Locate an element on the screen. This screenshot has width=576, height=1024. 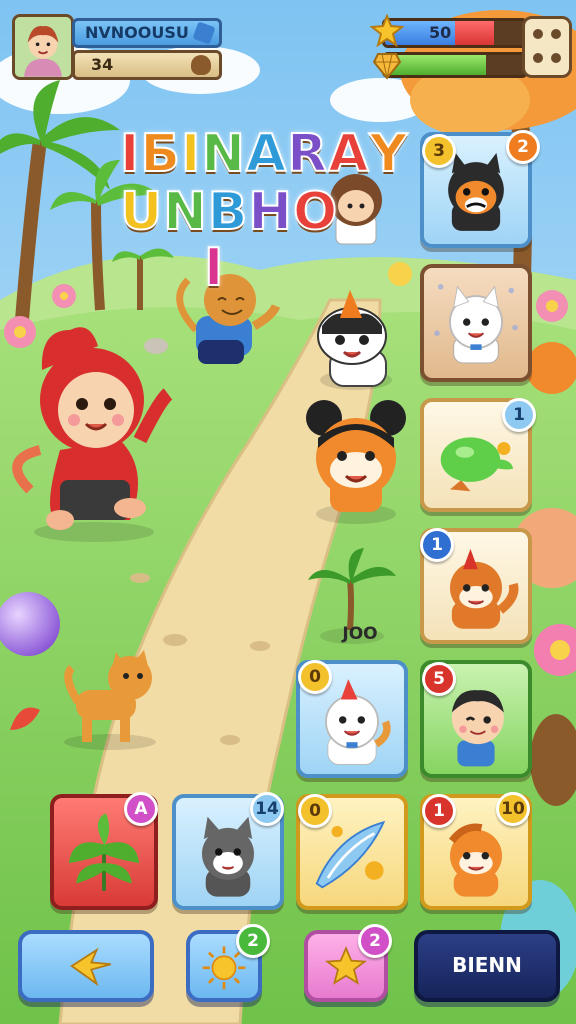
title-line-2-text: UNBHO is located at coordinates (229, 212).